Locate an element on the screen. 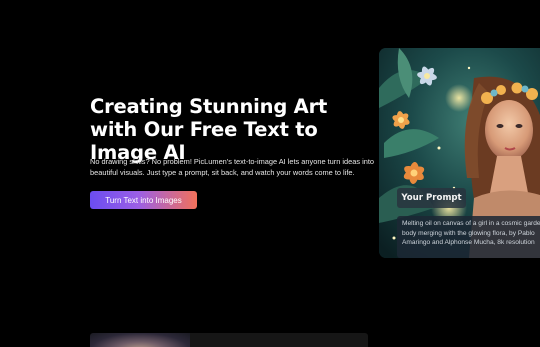  bottom-preview-panel is located at coordinates (279, 340).